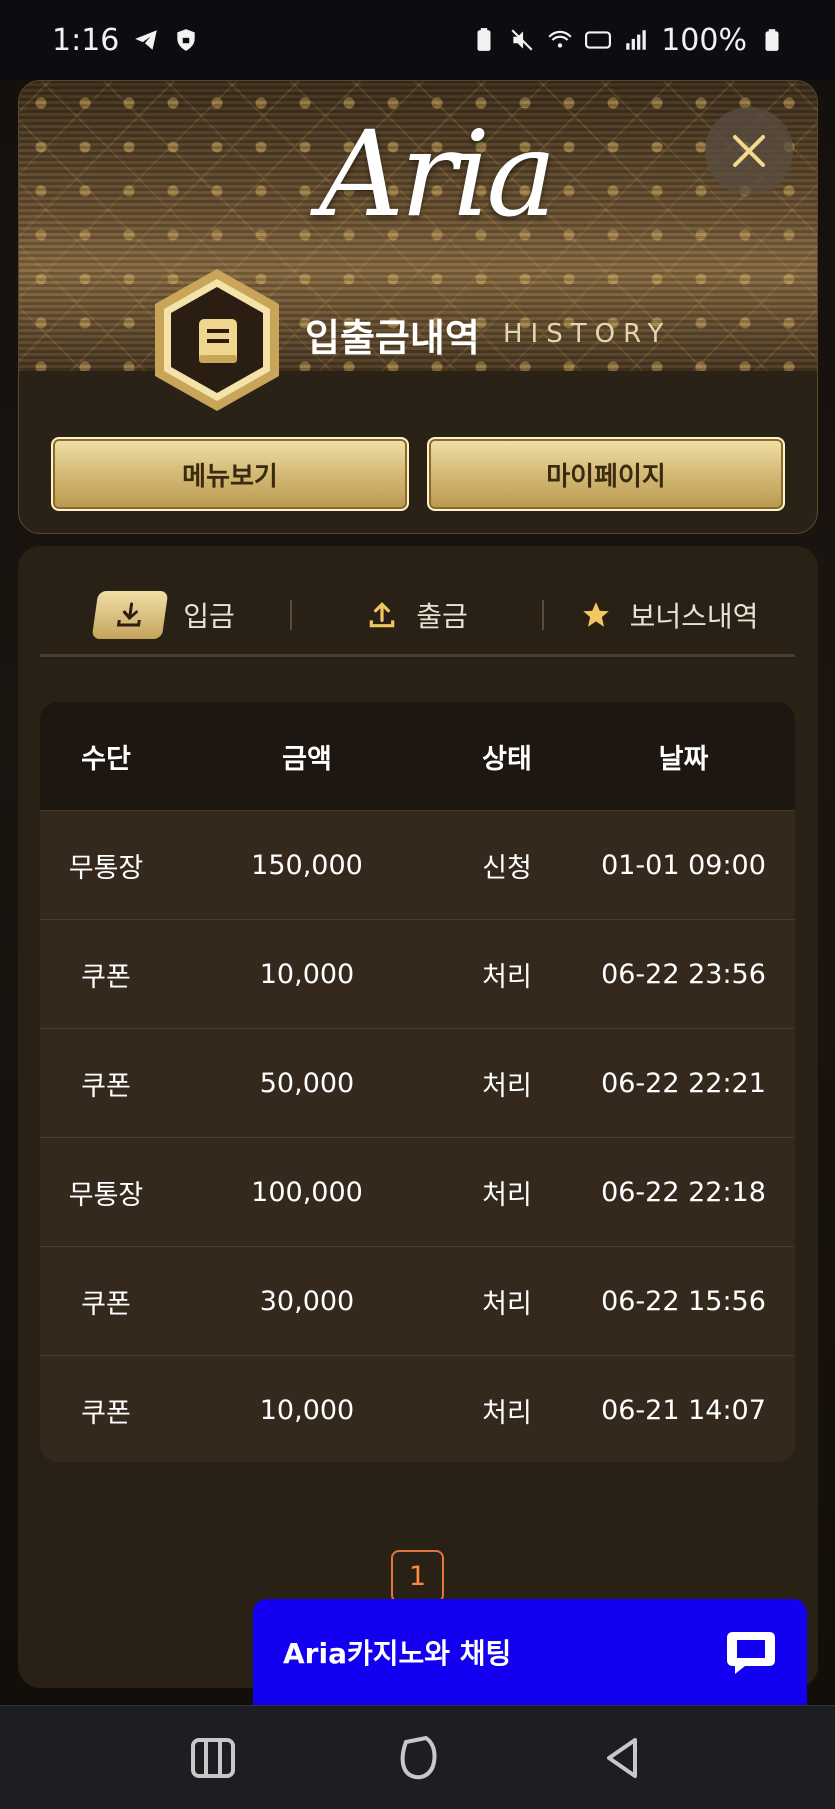  Describe the element at coordinates (683, 1083) in the screenshot. I see `cell-date: 06-22 22:21` at that location.